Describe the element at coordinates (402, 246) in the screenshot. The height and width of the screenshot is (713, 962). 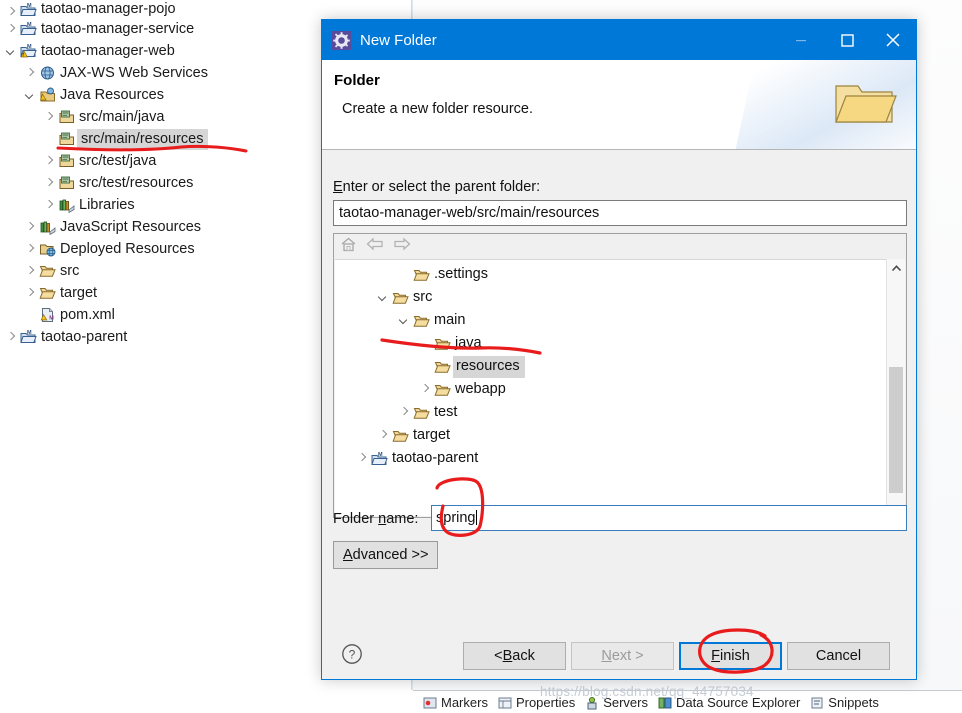
I see `forward-icon` at that location.